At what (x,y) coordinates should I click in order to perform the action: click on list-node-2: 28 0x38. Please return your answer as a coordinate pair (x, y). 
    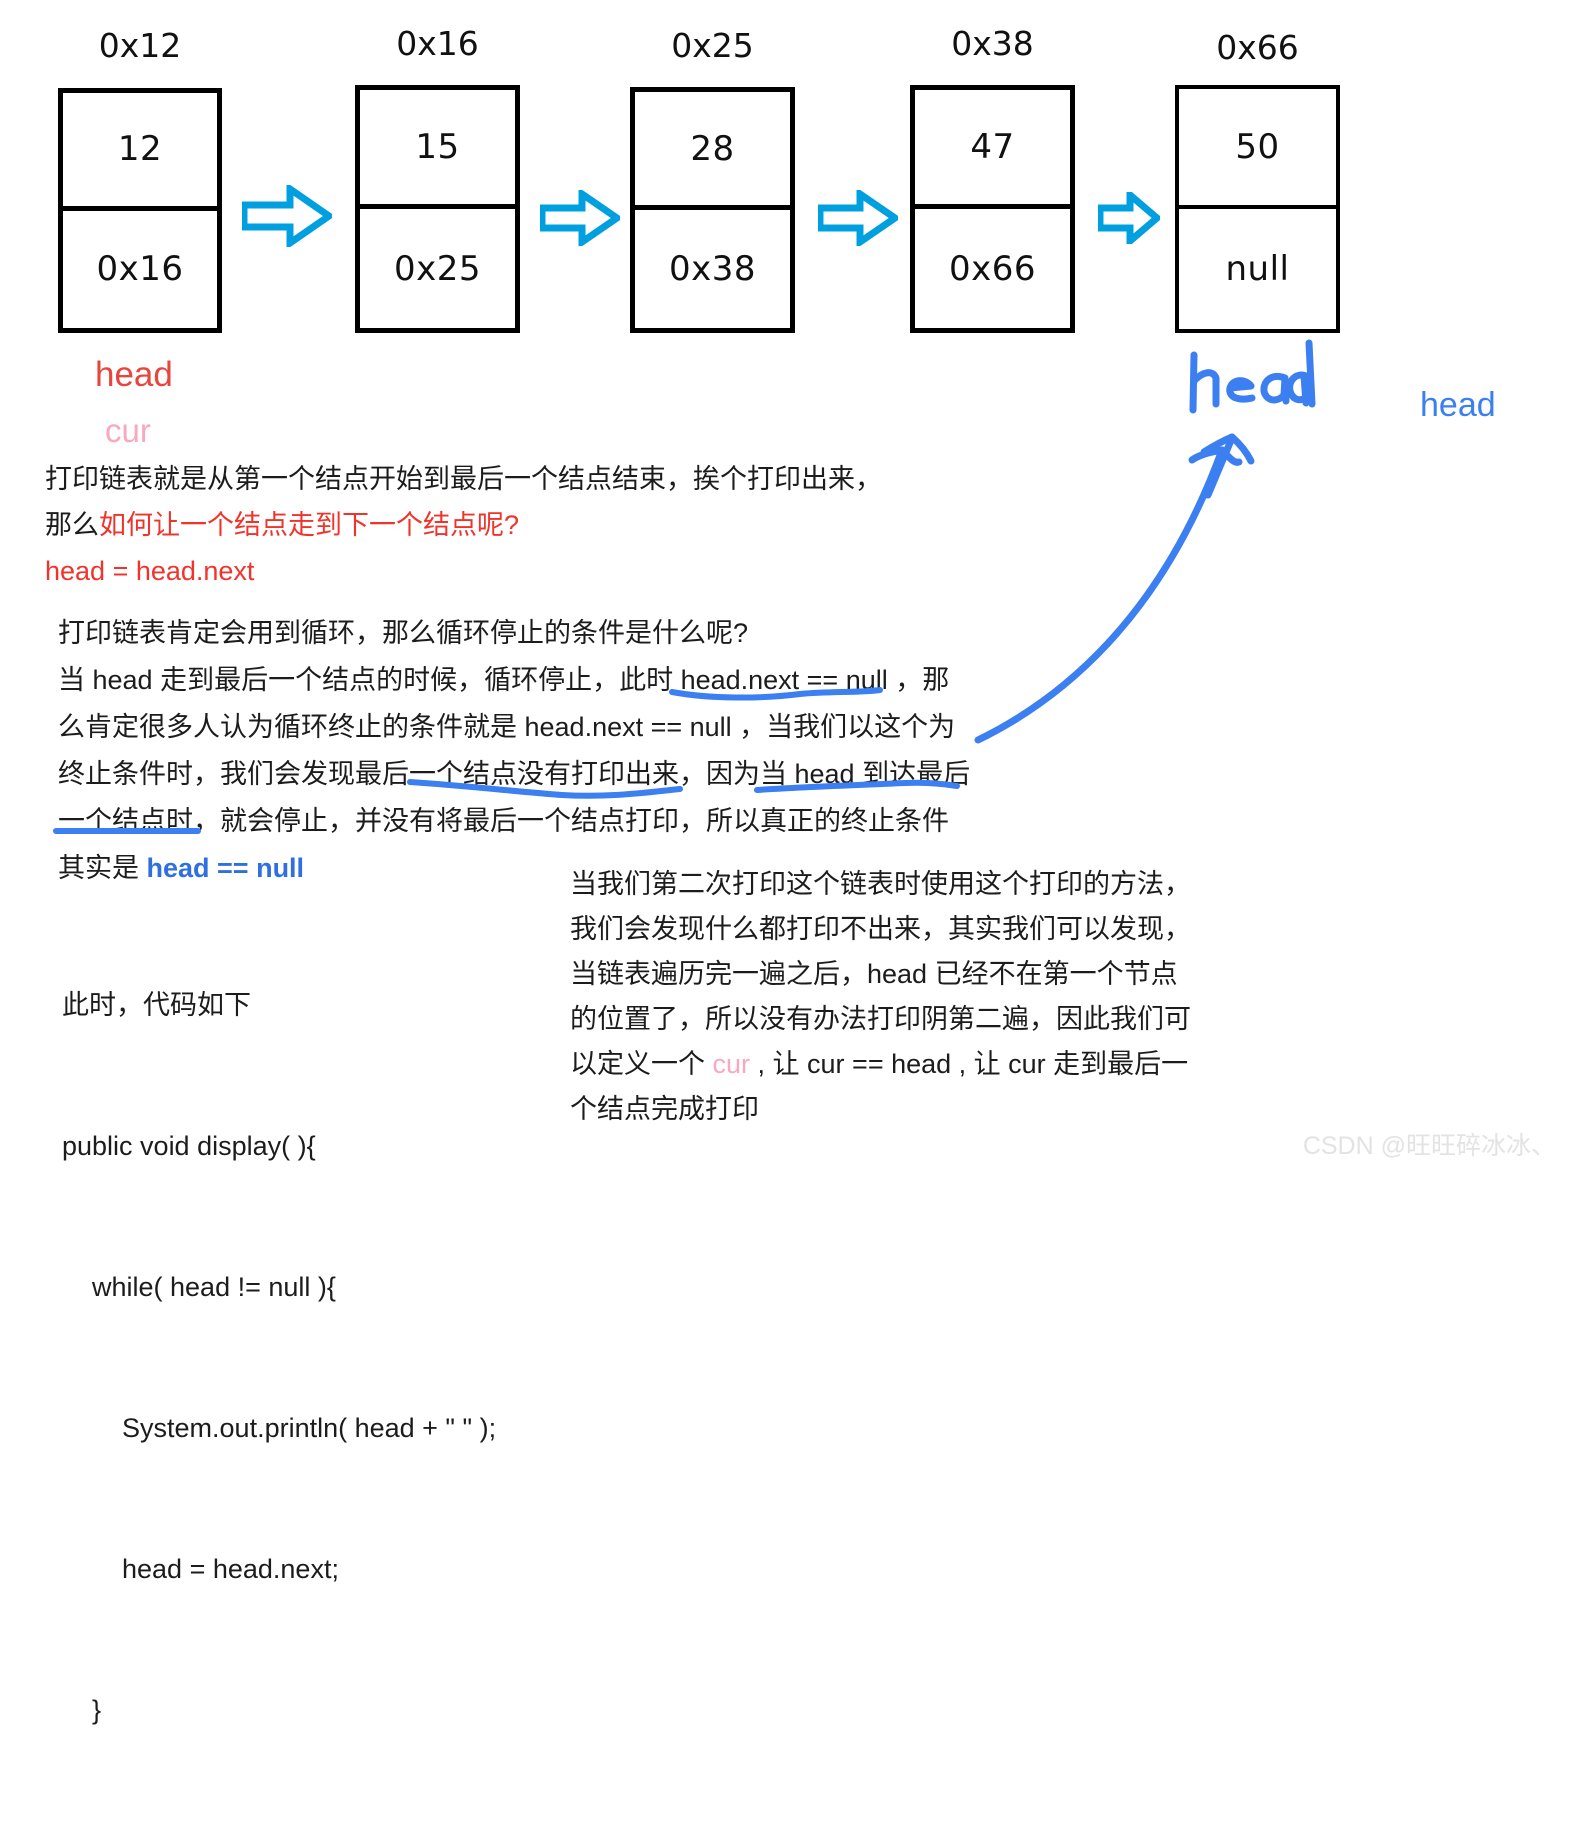
    Looking at the image, I should click on (712, 210).